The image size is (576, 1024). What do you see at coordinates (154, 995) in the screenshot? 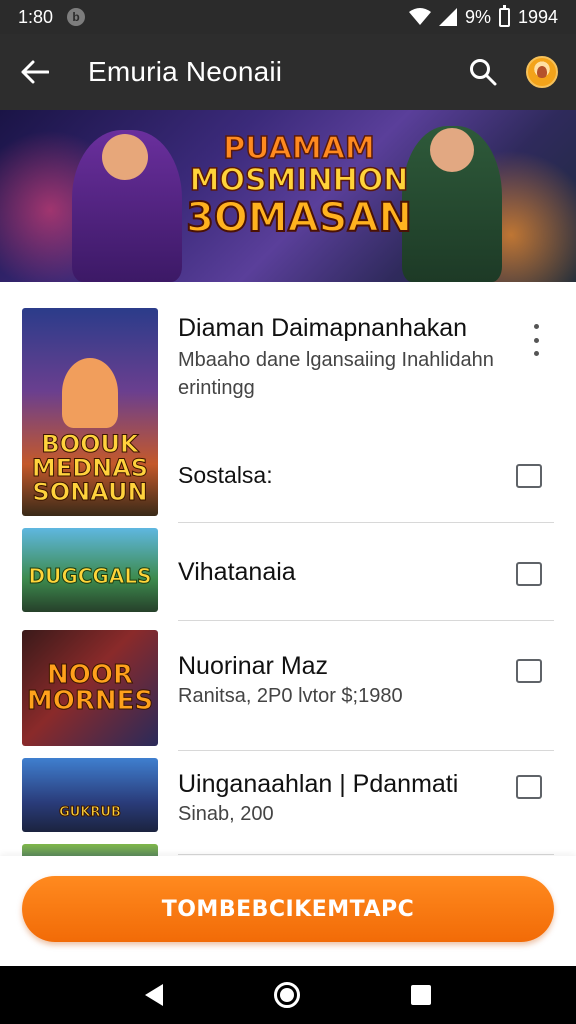
I see `nav-back-icon` at bounding box center [154, 995].